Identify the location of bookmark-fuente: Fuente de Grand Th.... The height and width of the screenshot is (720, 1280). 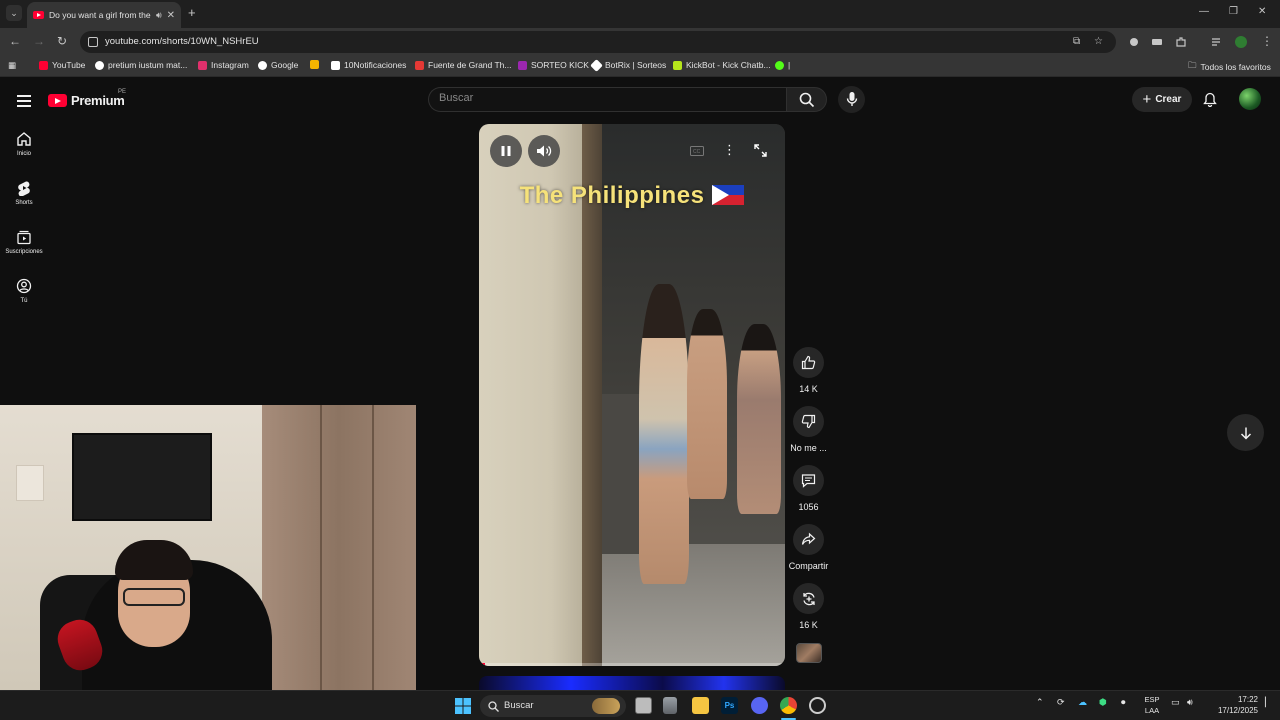
(463, 65).